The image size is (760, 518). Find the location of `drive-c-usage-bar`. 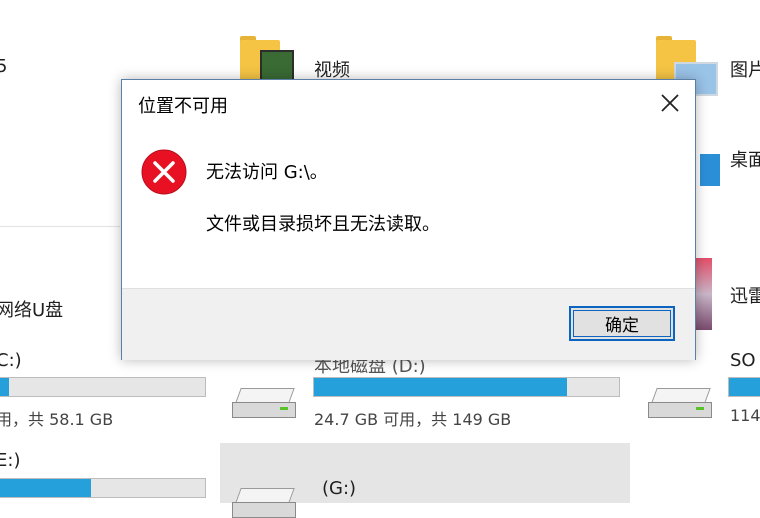

drive-c-usage-bar is located at coordinates (103, 387).